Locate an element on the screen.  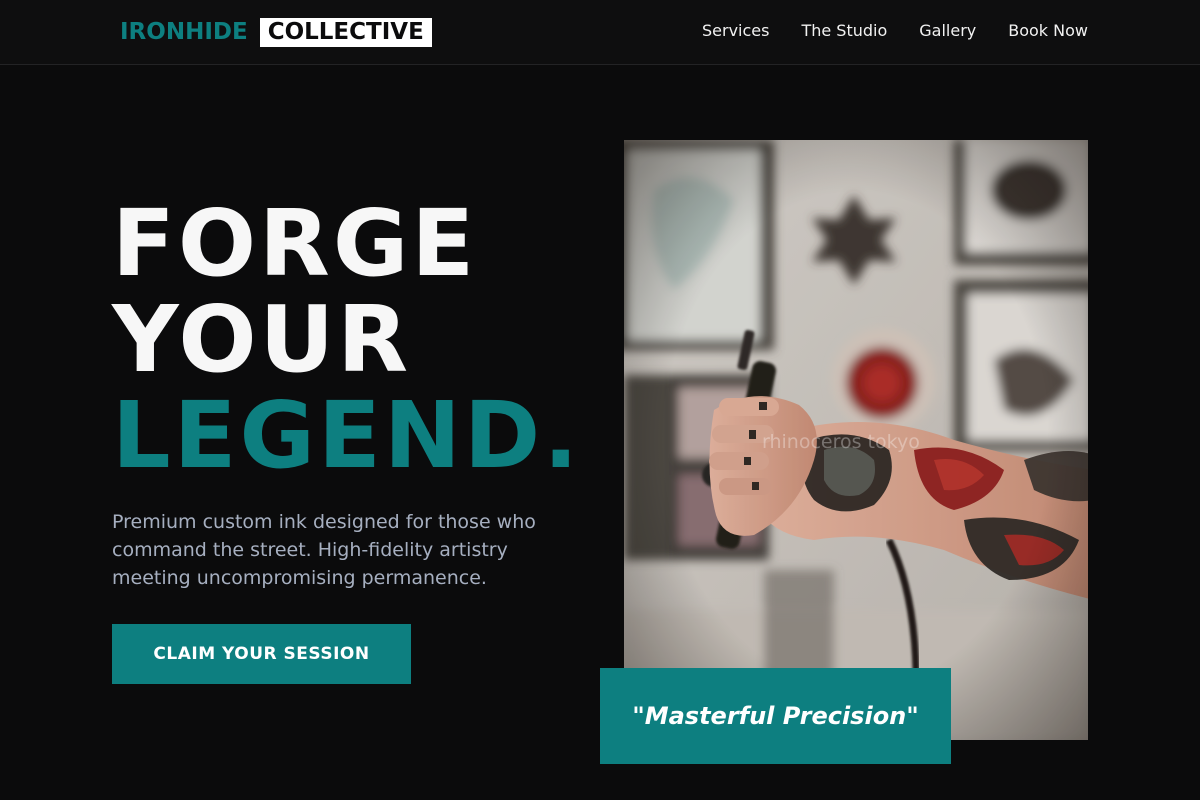
hero-headline: FORGE YOUR LEGEND. is located at coordinates (346, 340).